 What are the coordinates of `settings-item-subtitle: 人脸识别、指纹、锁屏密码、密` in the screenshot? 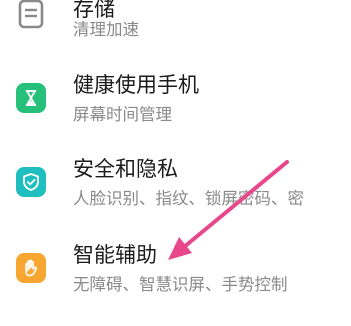 It's located at (188, 198).